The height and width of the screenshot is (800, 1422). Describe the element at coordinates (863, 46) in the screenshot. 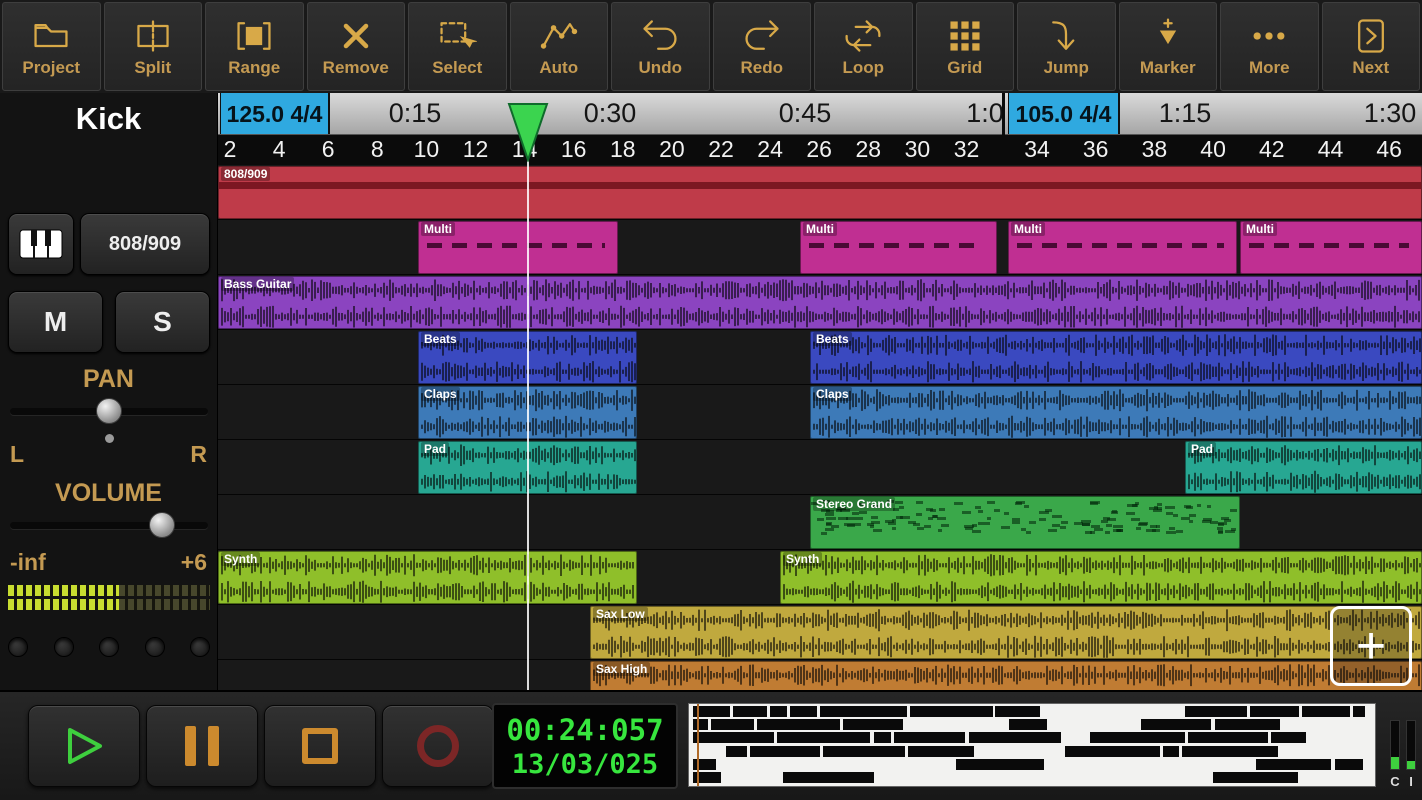

I see `toolbar-button-loop: Loop` at that location.